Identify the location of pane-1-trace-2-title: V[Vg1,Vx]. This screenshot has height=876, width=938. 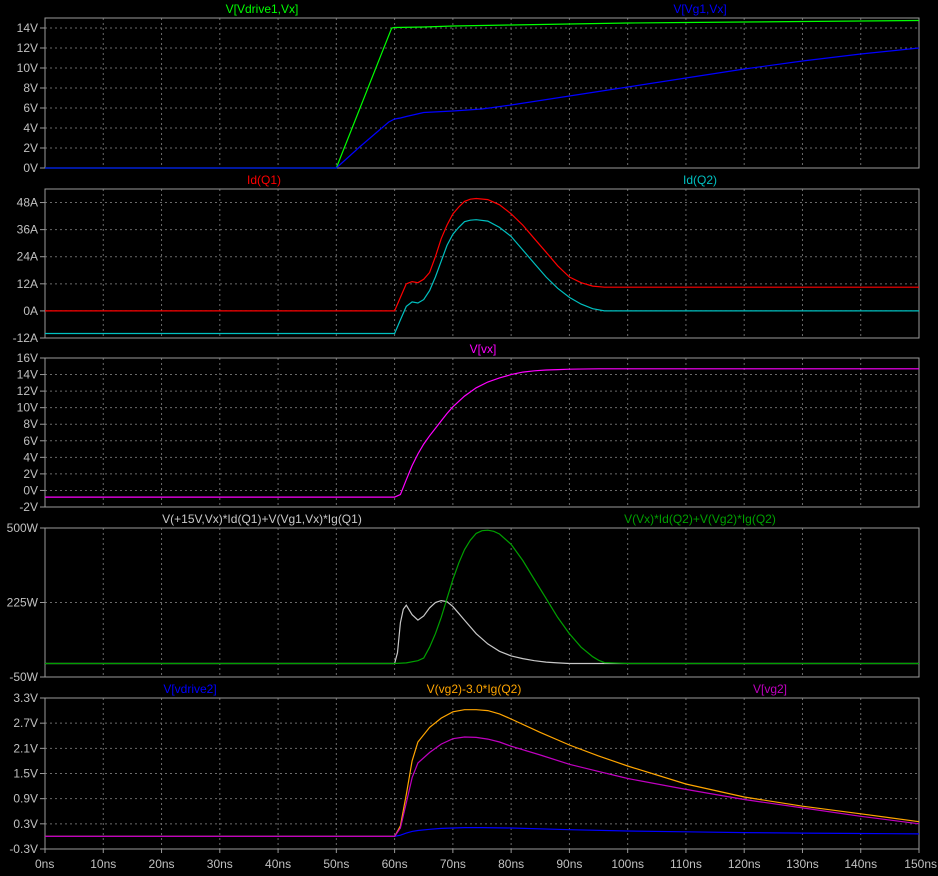
(699, 9).